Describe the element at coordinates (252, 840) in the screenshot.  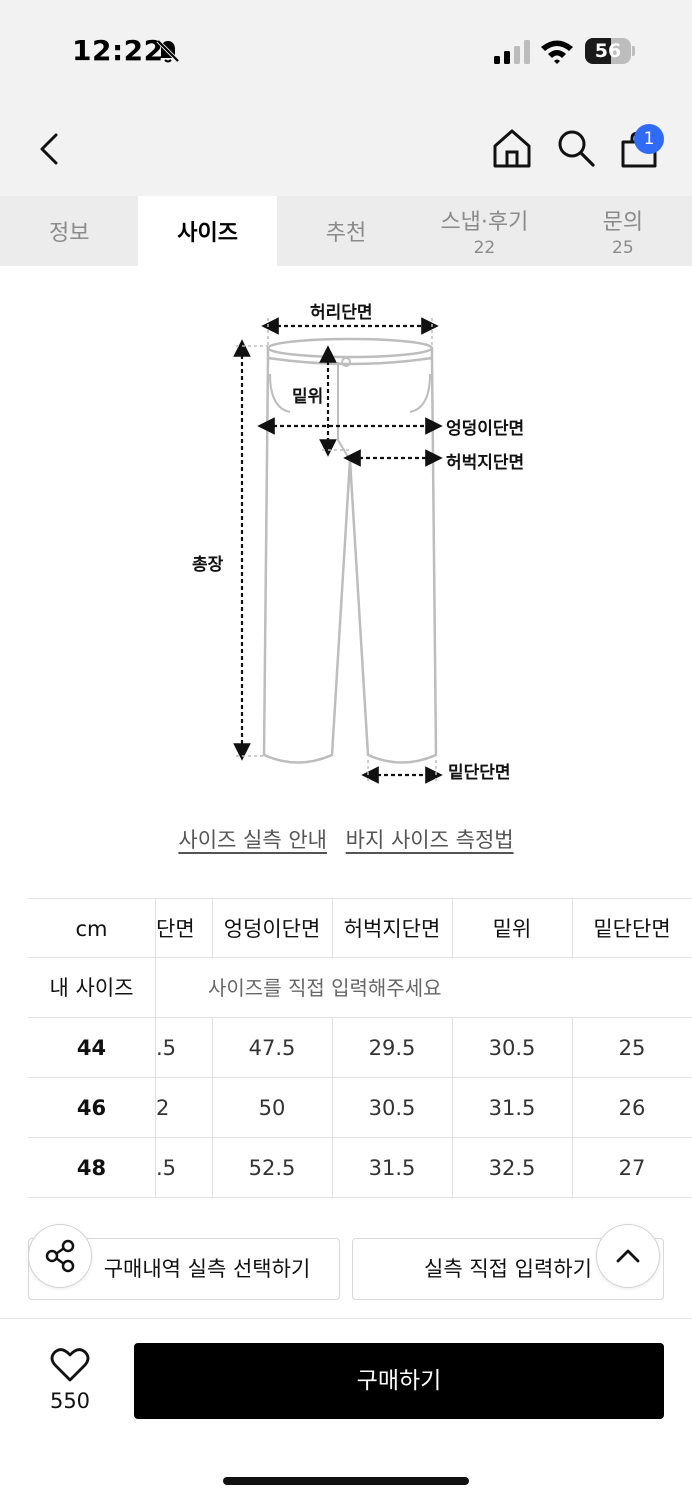
I see `size-guide-link: 사이즈 실측 안내` at that location.